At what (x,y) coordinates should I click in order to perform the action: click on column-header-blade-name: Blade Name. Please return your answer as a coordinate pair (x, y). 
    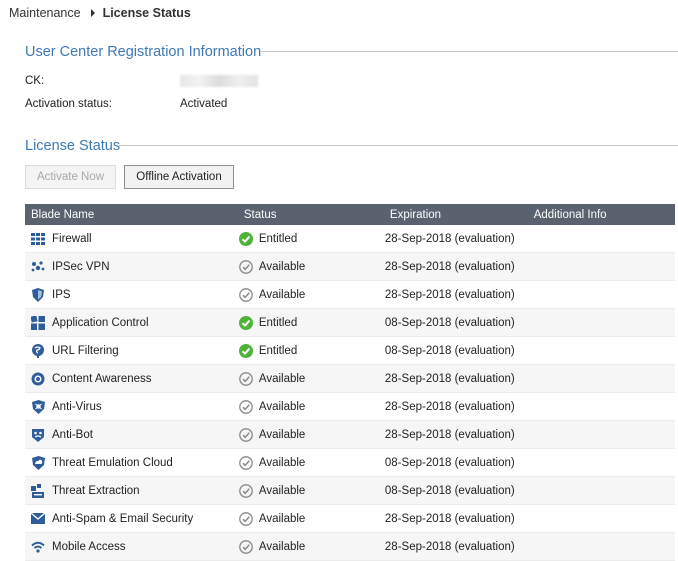
    Looking at the image, I should click on (131, 214).